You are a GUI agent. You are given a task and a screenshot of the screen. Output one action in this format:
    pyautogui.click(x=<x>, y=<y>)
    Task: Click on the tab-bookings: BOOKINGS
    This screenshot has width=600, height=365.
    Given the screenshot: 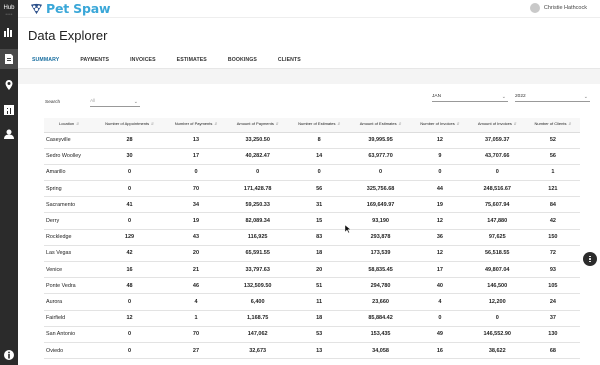 What is the action you would take?
    pyautogui.click(x=242, y=62)
    